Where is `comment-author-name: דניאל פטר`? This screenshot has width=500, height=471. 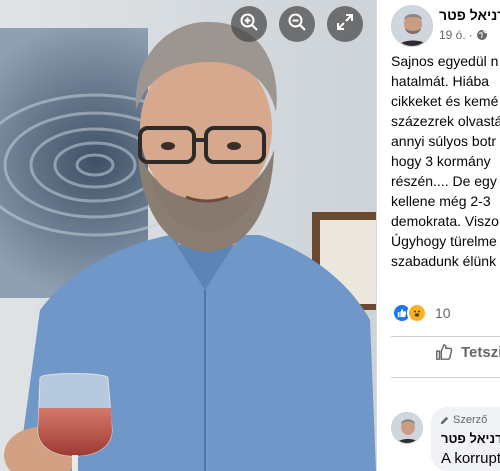 comment-author-name: דניאל פטר is located at coordinates (470, 438).